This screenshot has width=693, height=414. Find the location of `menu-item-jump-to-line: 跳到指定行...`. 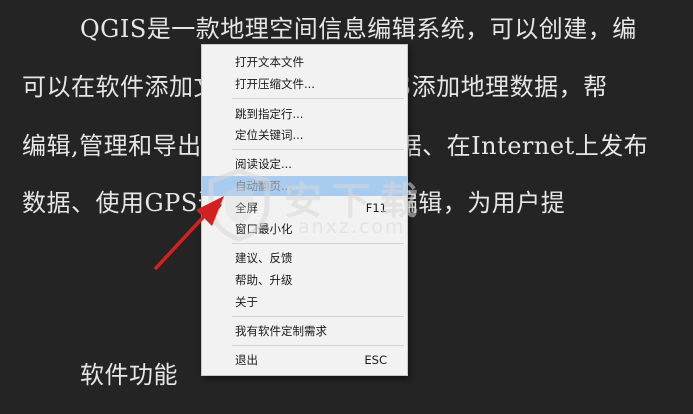

menu-item-jump-to-line: 跳到指定行... is located at coordinates (304, 114).